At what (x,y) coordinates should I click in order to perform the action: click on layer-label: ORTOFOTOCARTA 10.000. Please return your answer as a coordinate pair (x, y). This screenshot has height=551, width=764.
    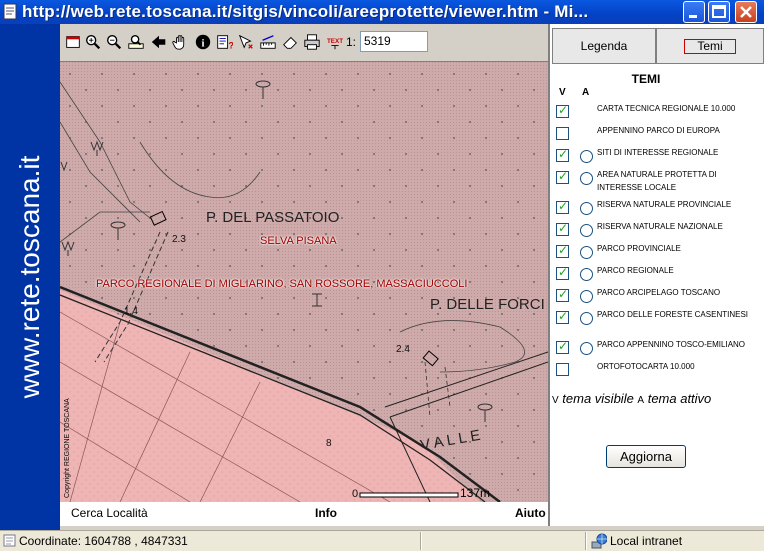
    Looking at the image, I should click on (646, 366).